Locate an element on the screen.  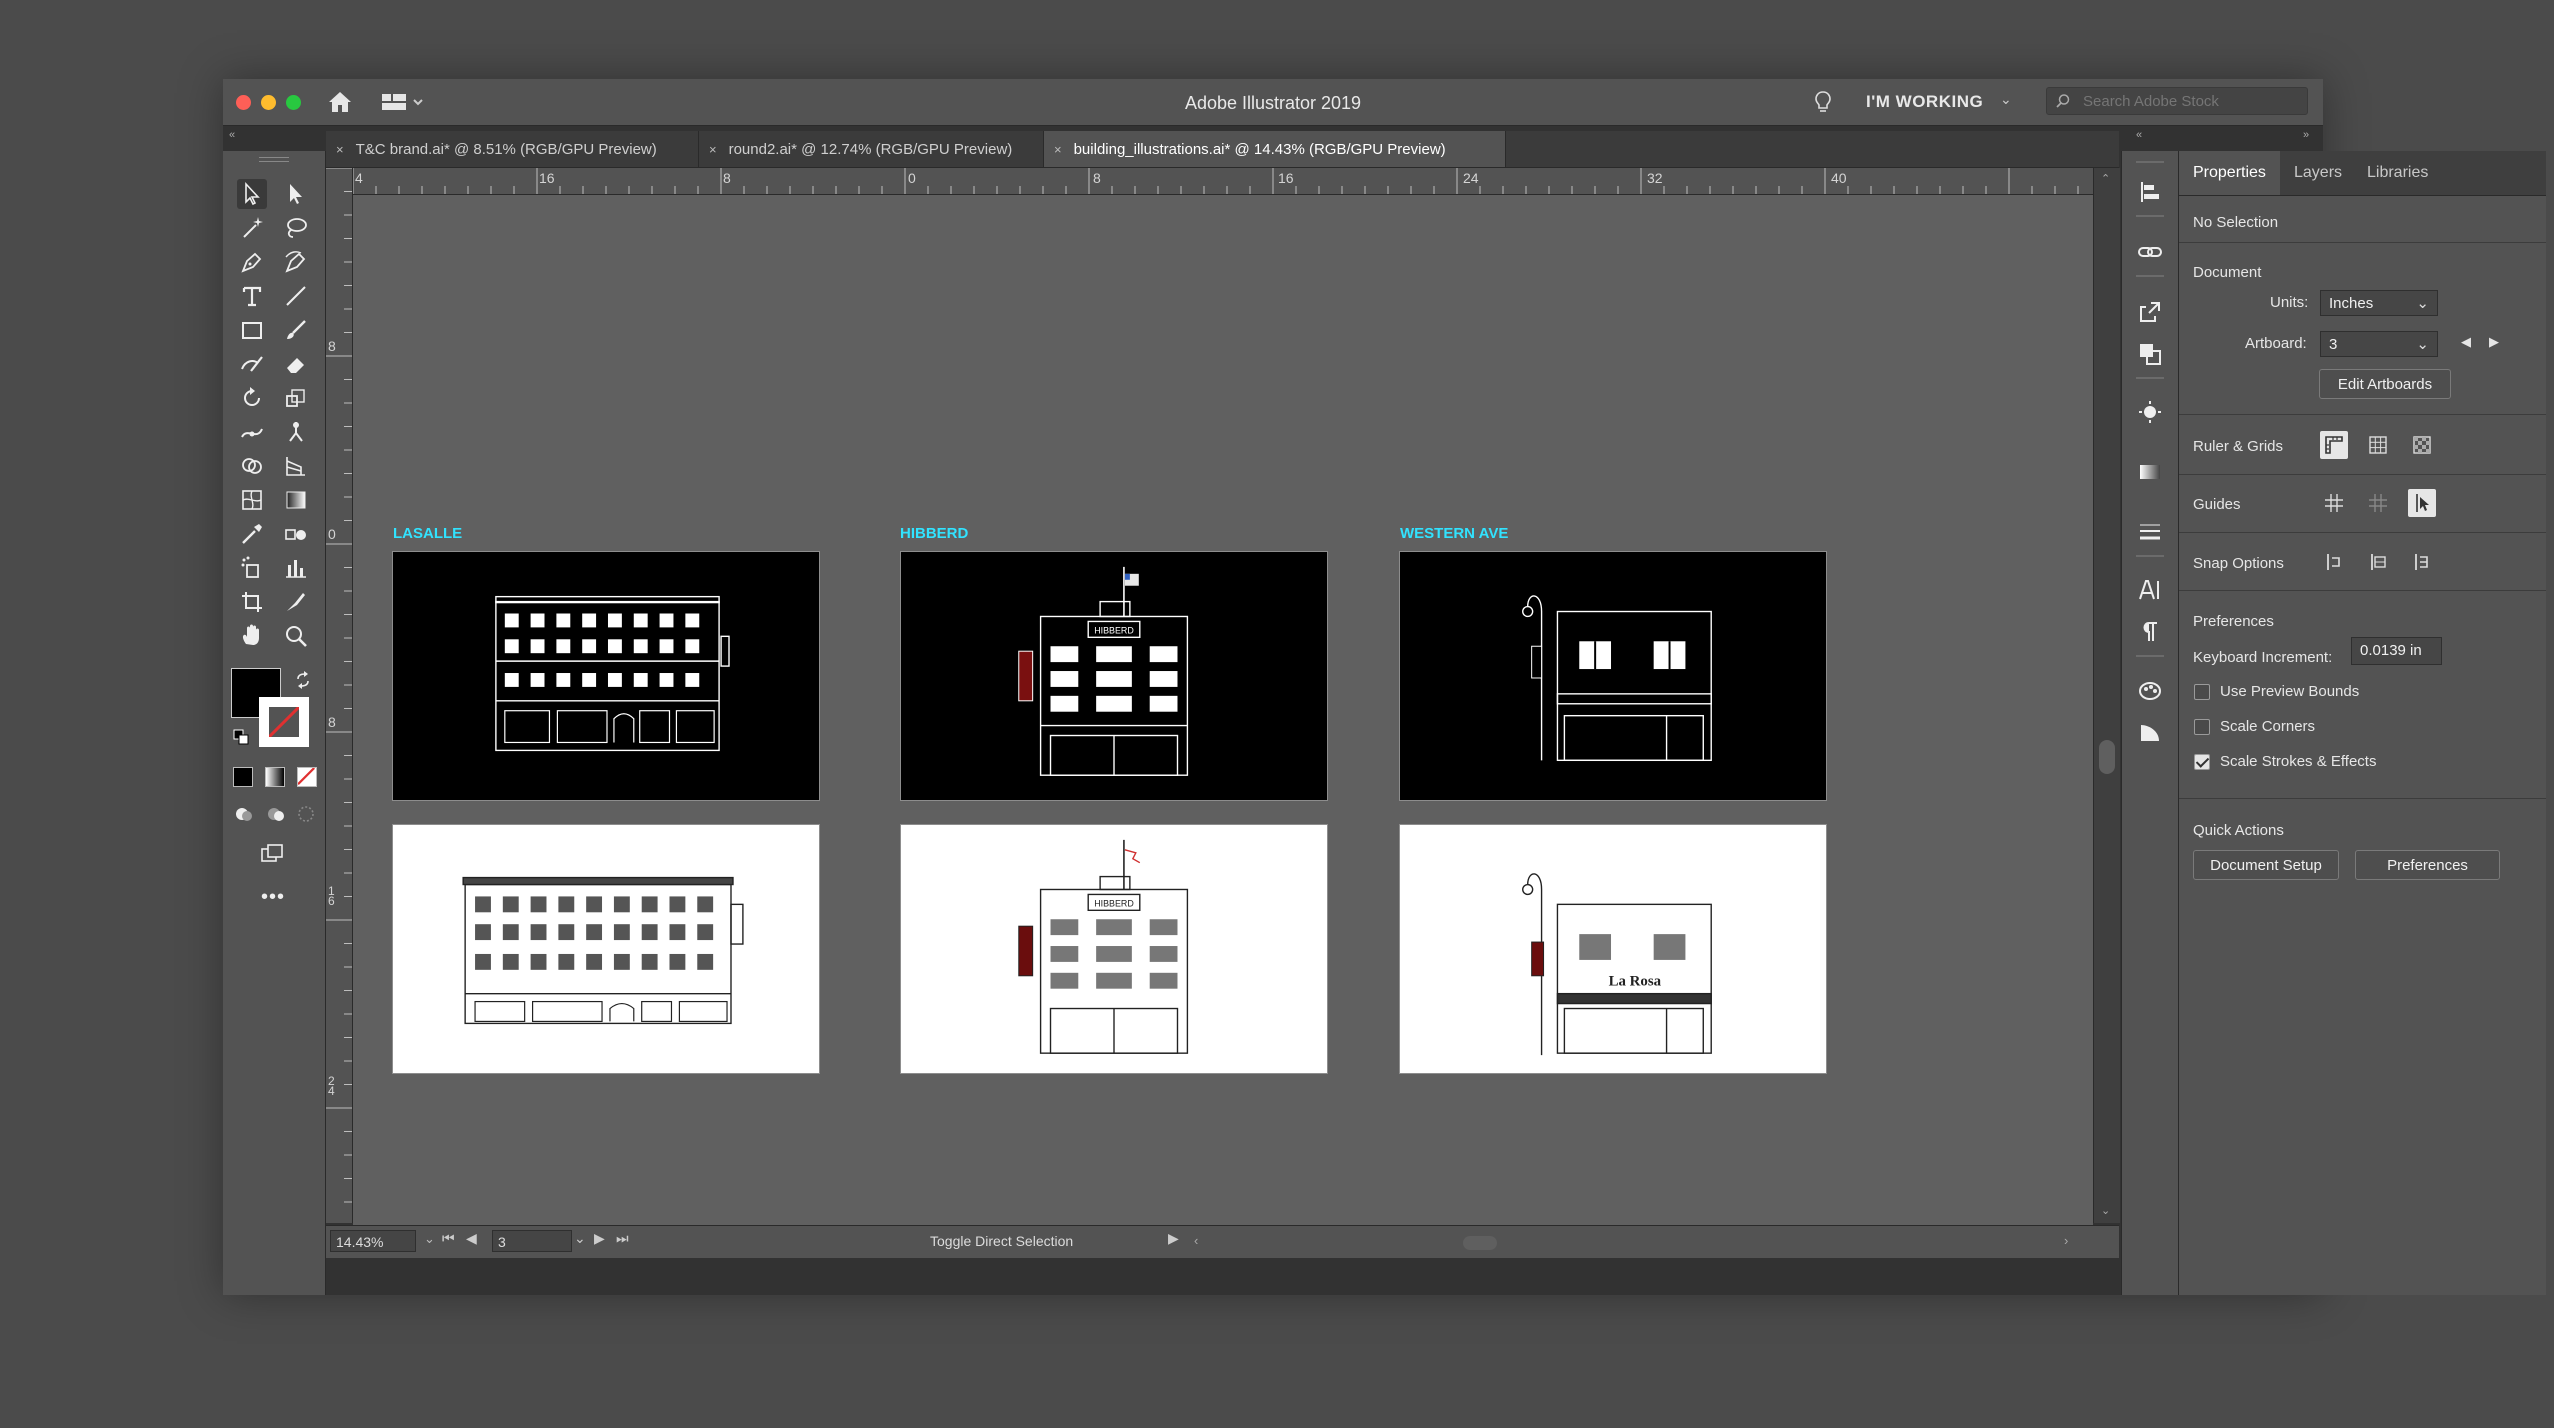
lasso-tool-icon is located at coordinates (296, 228).